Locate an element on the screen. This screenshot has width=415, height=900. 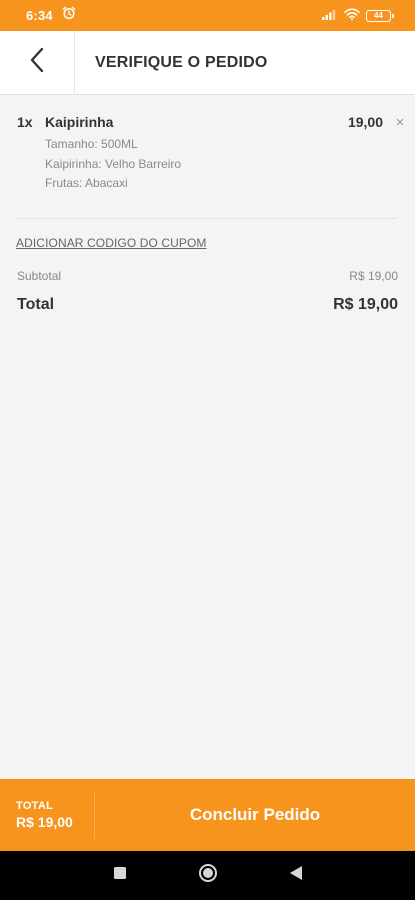
checkout-bar: TOTAL R$ 19,00 Concluir Pedido is located at coordinates (207, 815).